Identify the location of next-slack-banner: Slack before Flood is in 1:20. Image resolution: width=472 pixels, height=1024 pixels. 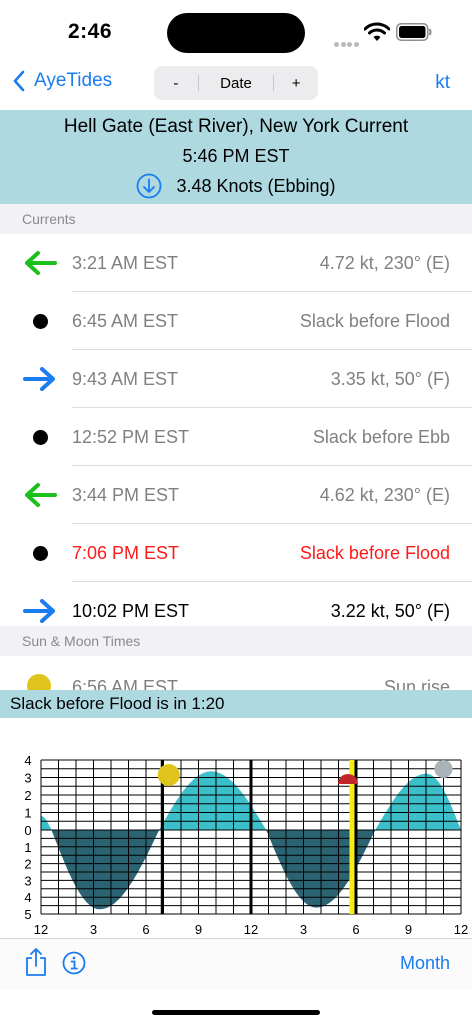
(236, 704).